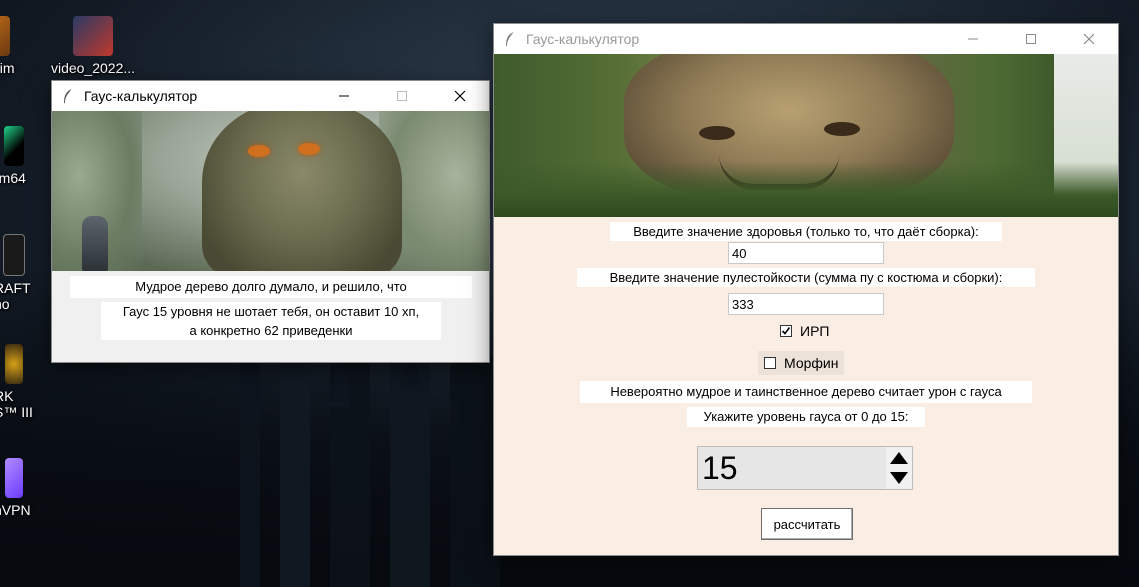 The height and width of the screenshot is (587, 1139). I want to click on level-label: Укажите уровень гауса от 0 до 15:, so click(806, 417).